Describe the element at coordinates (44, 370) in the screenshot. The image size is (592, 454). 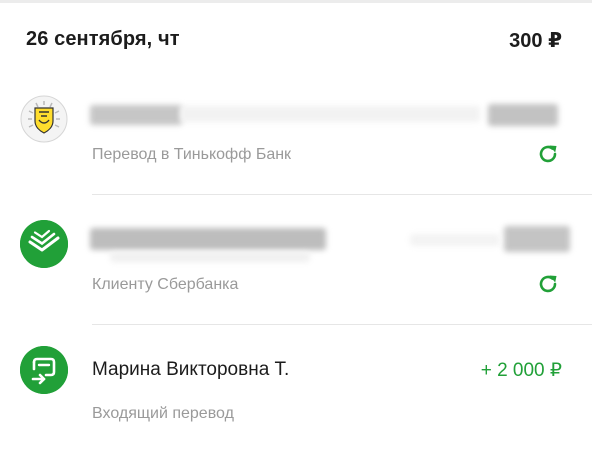
I see `incoming-transfer-icon` at that location.